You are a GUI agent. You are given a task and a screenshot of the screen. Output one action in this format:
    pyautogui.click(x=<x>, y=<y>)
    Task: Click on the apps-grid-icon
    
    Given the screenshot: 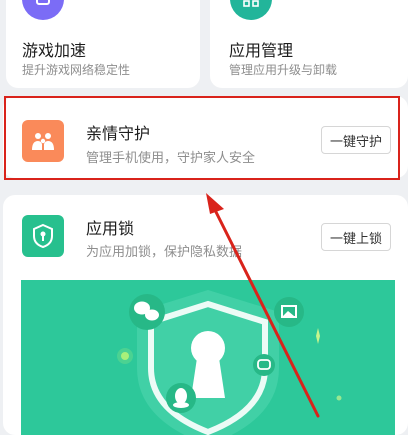 What is the action you would take?
    pyautogui.click(x=251, y=10)
    